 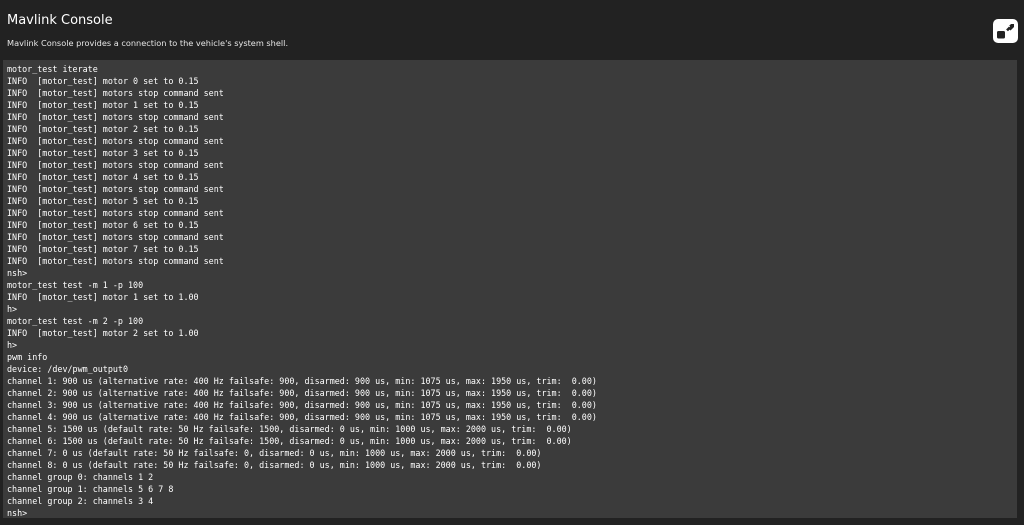 I want to click on console-line: motor_test test -m 2 -p 100, so click(x=75, y=321).